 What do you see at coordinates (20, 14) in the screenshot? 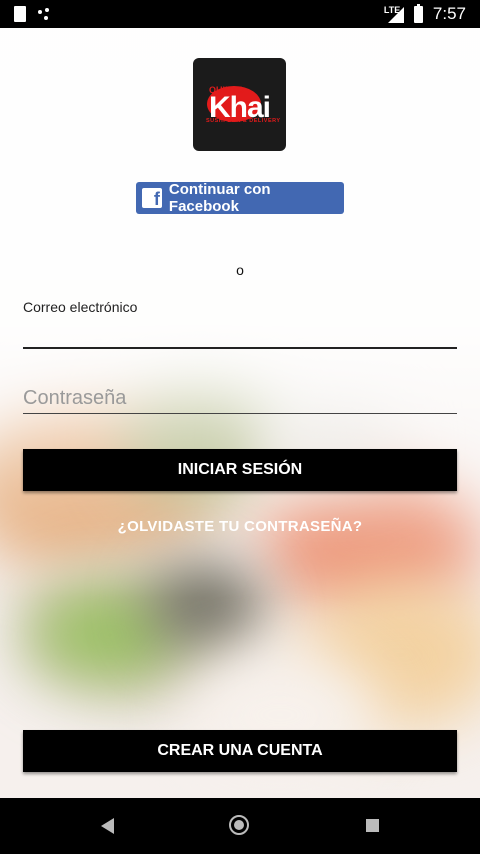
I see `sd-card-icon` at bounding box center [20, 14].